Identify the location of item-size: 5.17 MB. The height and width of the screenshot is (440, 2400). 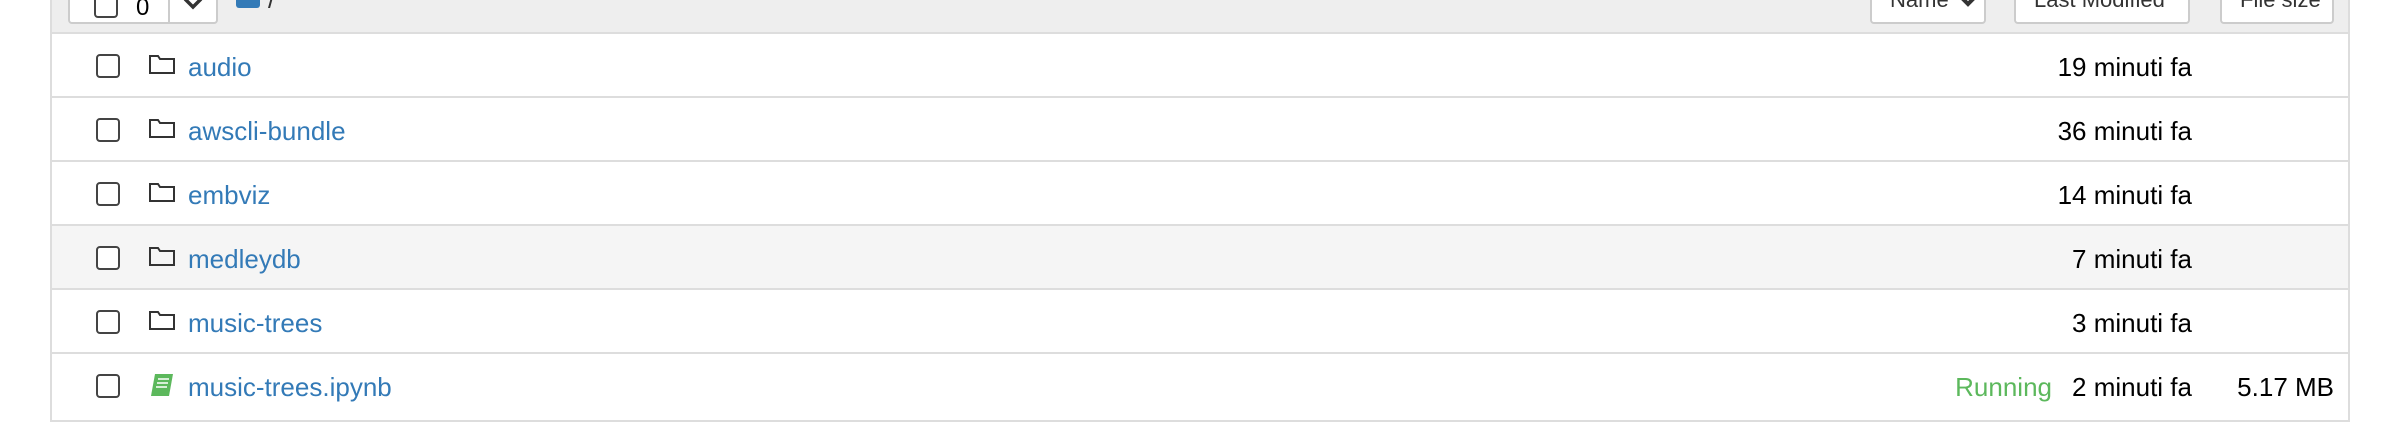
(2285, 387).